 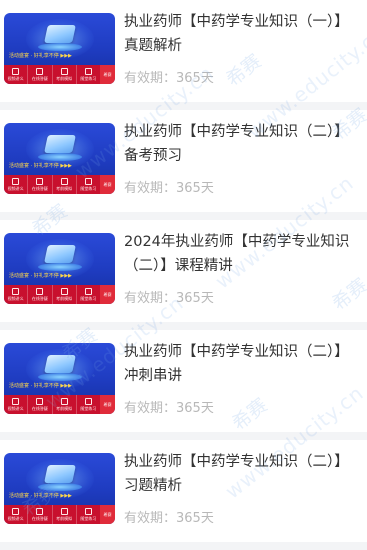 I want to click on course-title: 2024年执业药师【中药学专业知识（二）】课程精讲, so click(x=242, y=254).